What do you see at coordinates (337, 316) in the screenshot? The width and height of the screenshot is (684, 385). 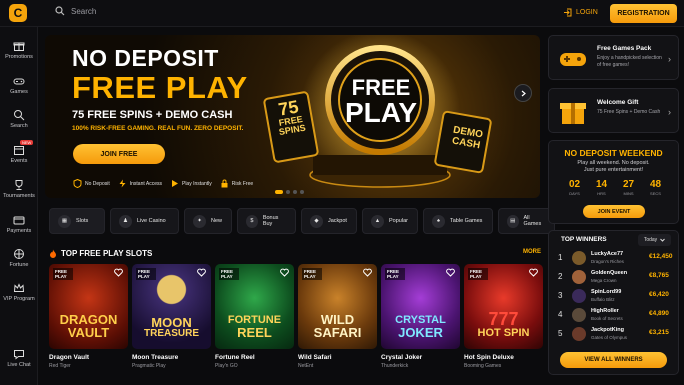 I see `slot-card: FREE PLAY WILD SAFARI Wild Safari NetEnt` at bounding box center [337, 316].